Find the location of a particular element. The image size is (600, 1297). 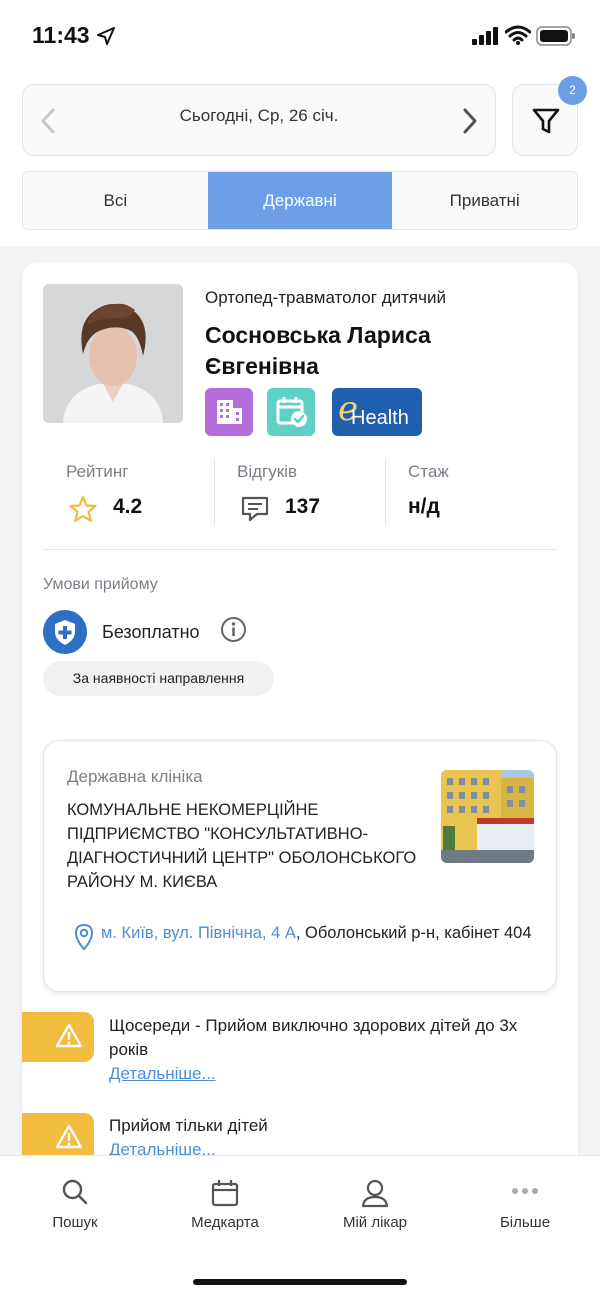

clinic-icon is located at coordinates (229, 412).